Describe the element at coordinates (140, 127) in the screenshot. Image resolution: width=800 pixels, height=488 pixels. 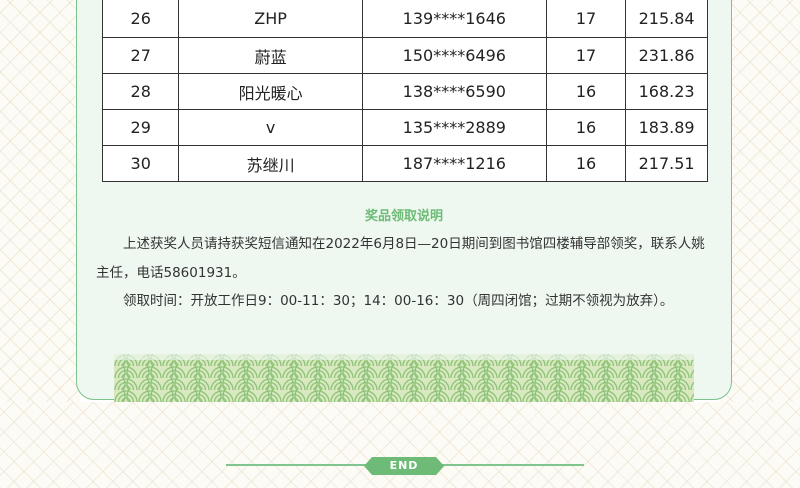
I see `cell-rank: 29` at that location.